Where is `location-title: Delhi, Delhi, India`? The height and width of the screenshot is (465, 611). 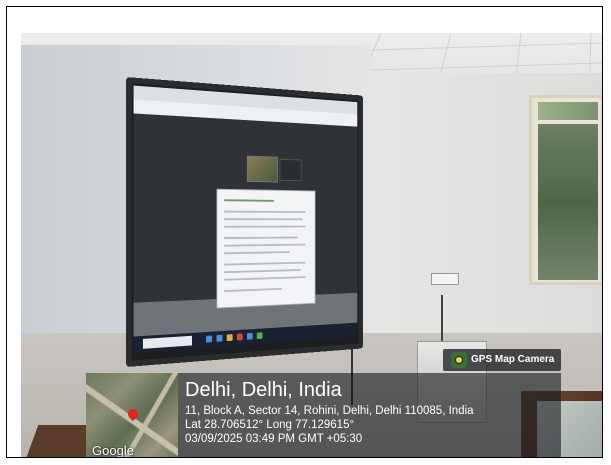 location-title: Delhi, Delhi, India is located at coordinates (263, 390).